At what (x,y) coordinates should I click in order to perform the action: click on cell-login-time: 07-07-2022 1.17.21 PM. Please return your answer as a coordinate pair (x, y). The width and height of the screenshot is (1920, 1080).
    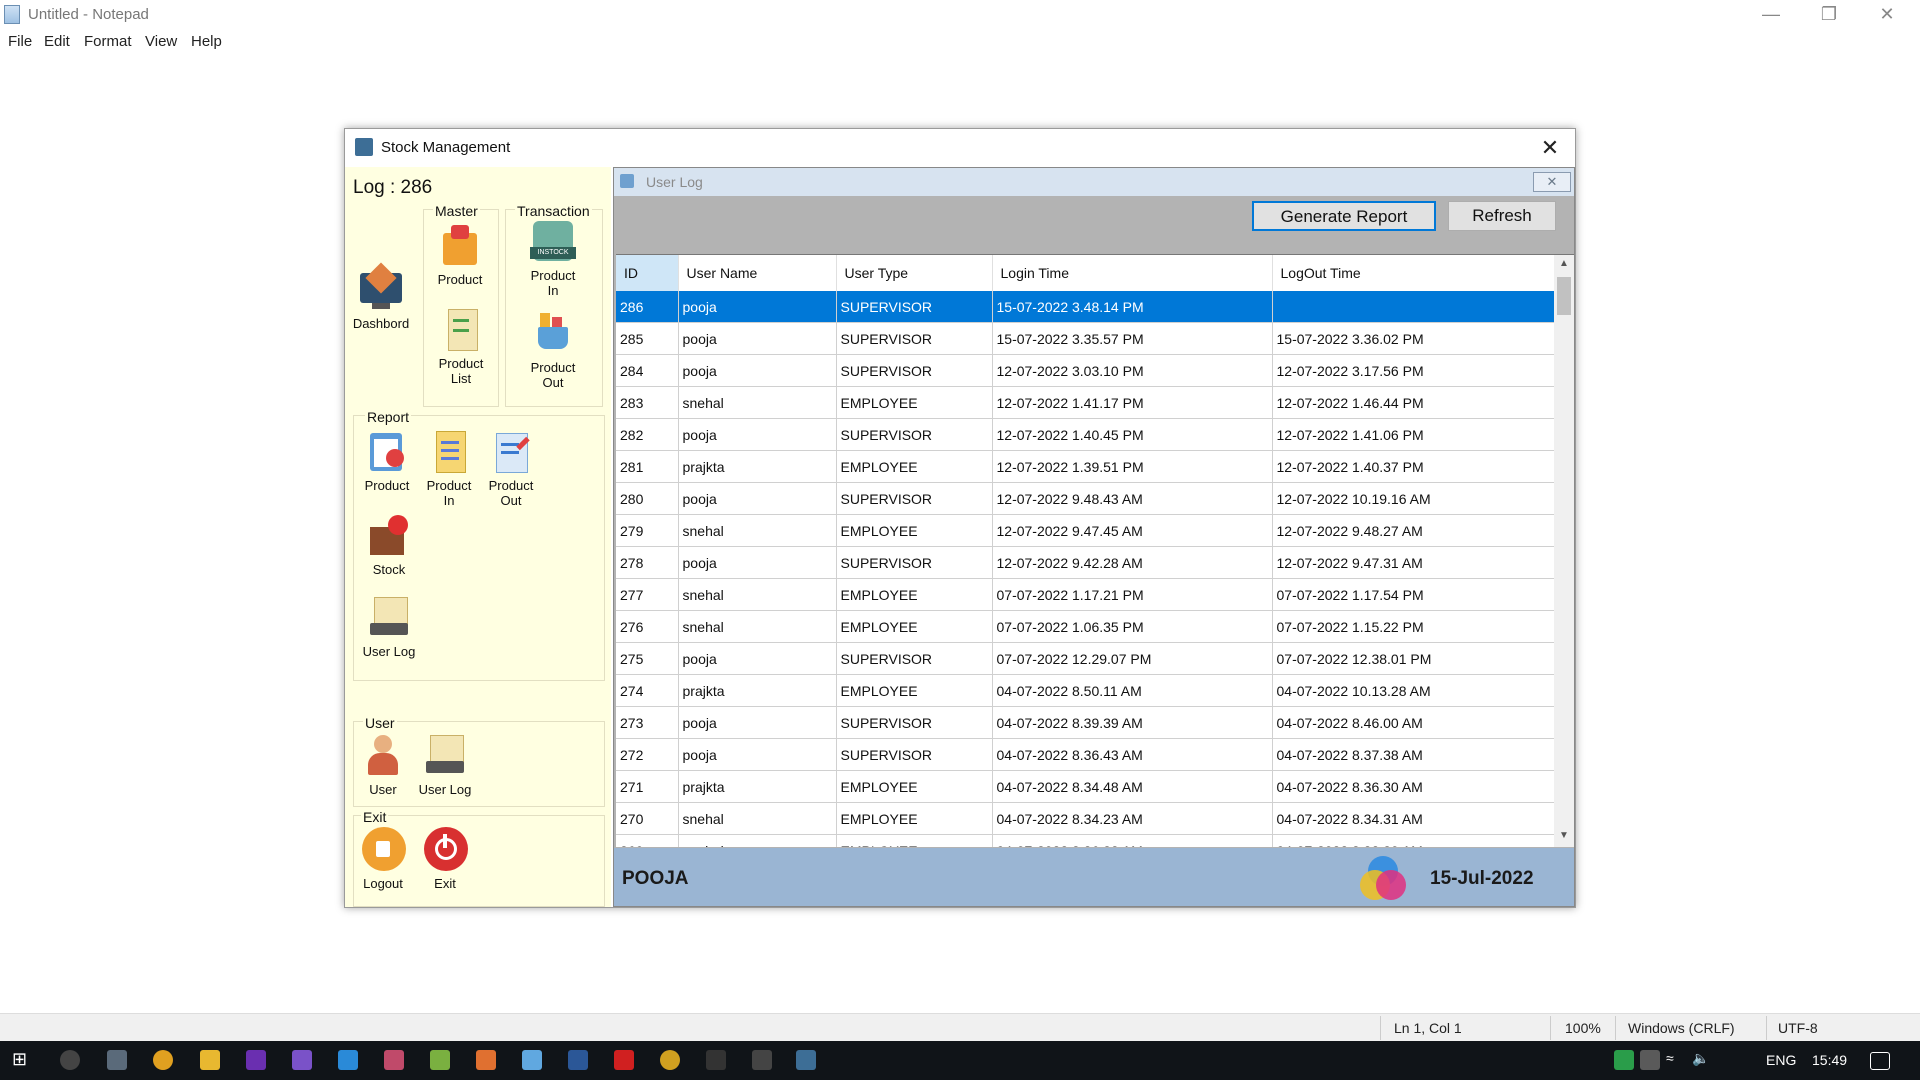
    Looking at the image, I should click on (1132, 594).